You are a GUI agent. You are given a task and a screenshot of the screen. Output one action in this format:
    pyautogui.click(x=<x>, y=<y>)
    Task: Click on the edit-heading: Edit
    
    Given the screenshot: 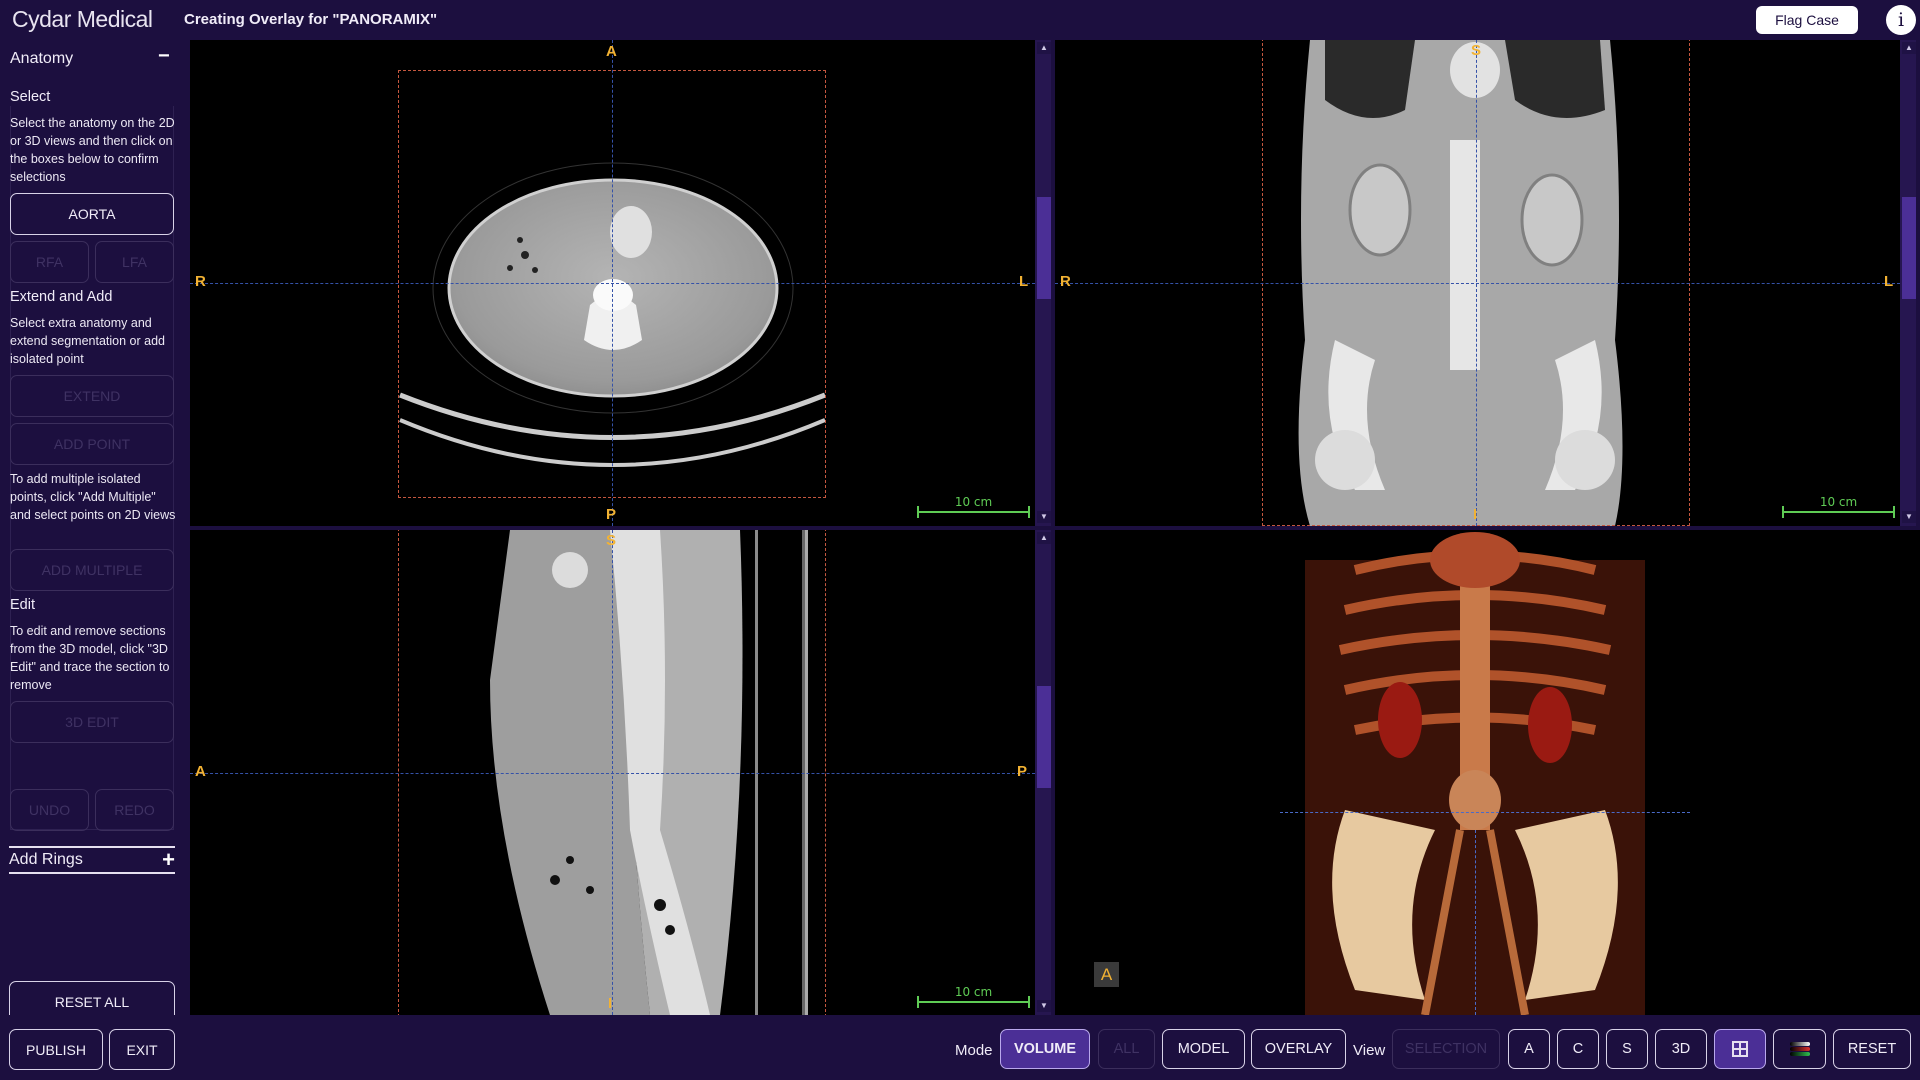 What is the action you would take?
    pyautogui.click(x=22, y=605)
    